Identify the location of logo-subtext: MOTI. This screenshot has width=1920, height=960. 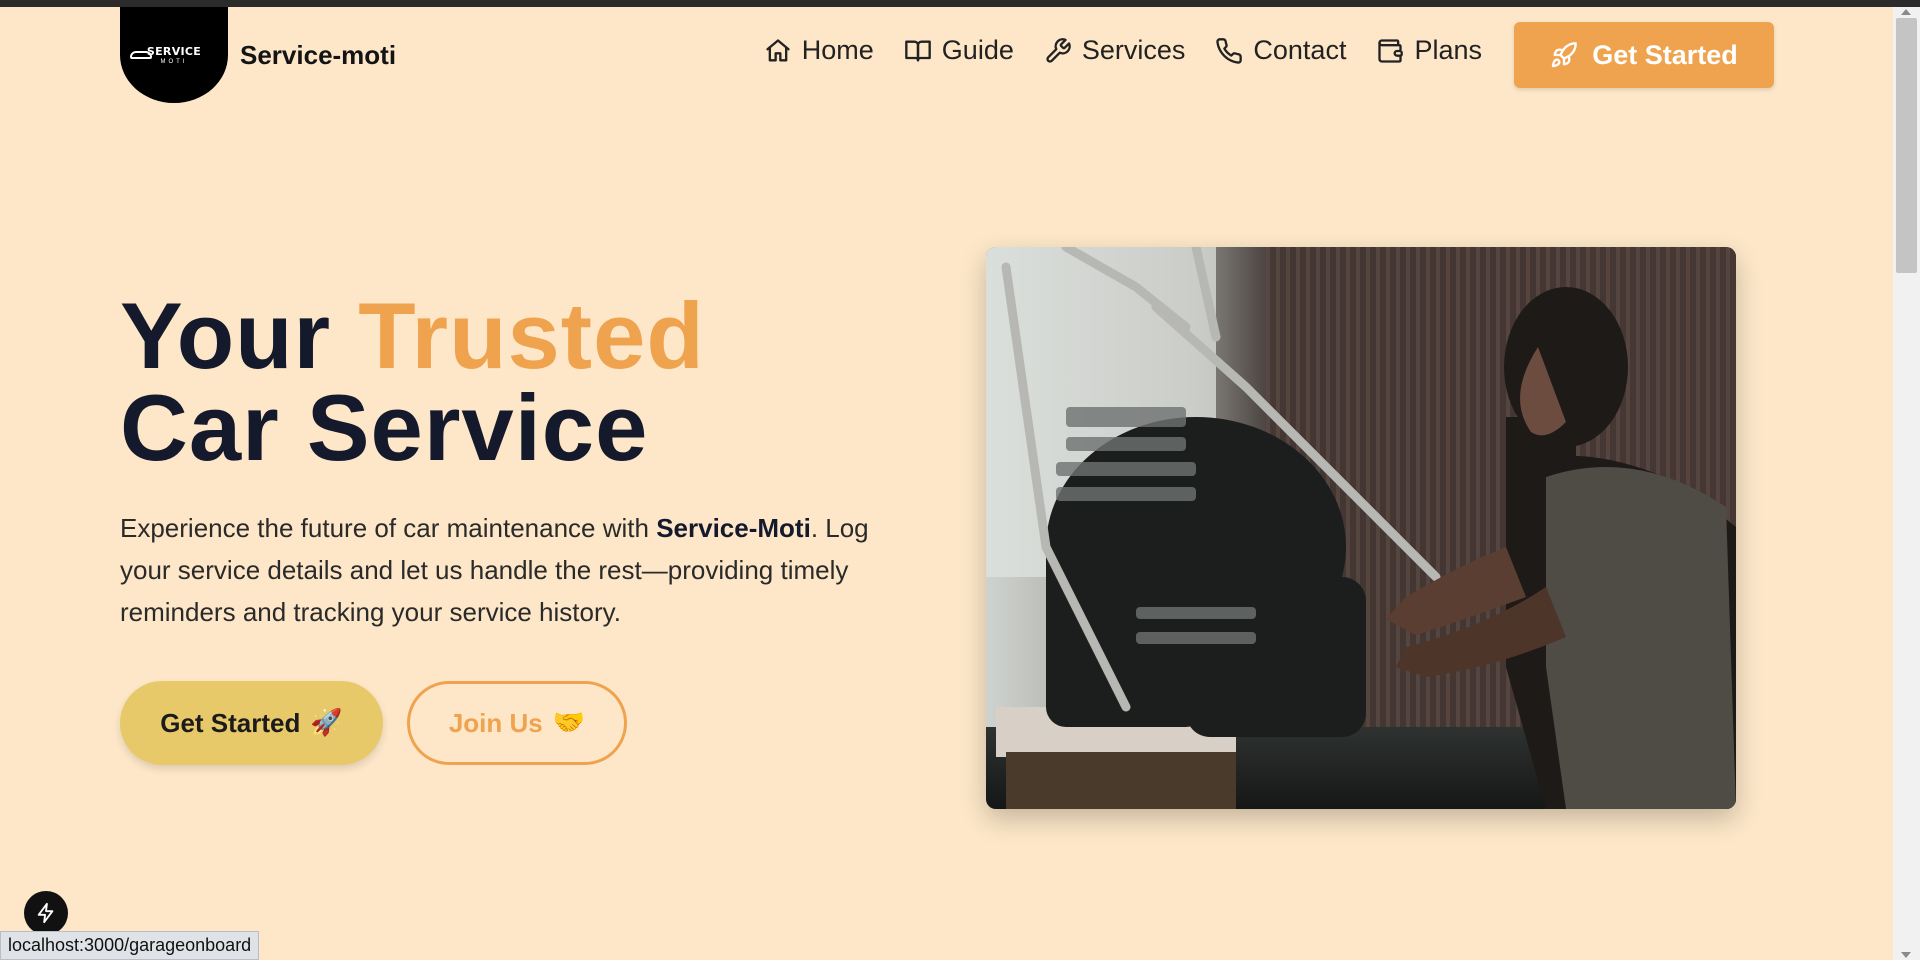
(174, 62).